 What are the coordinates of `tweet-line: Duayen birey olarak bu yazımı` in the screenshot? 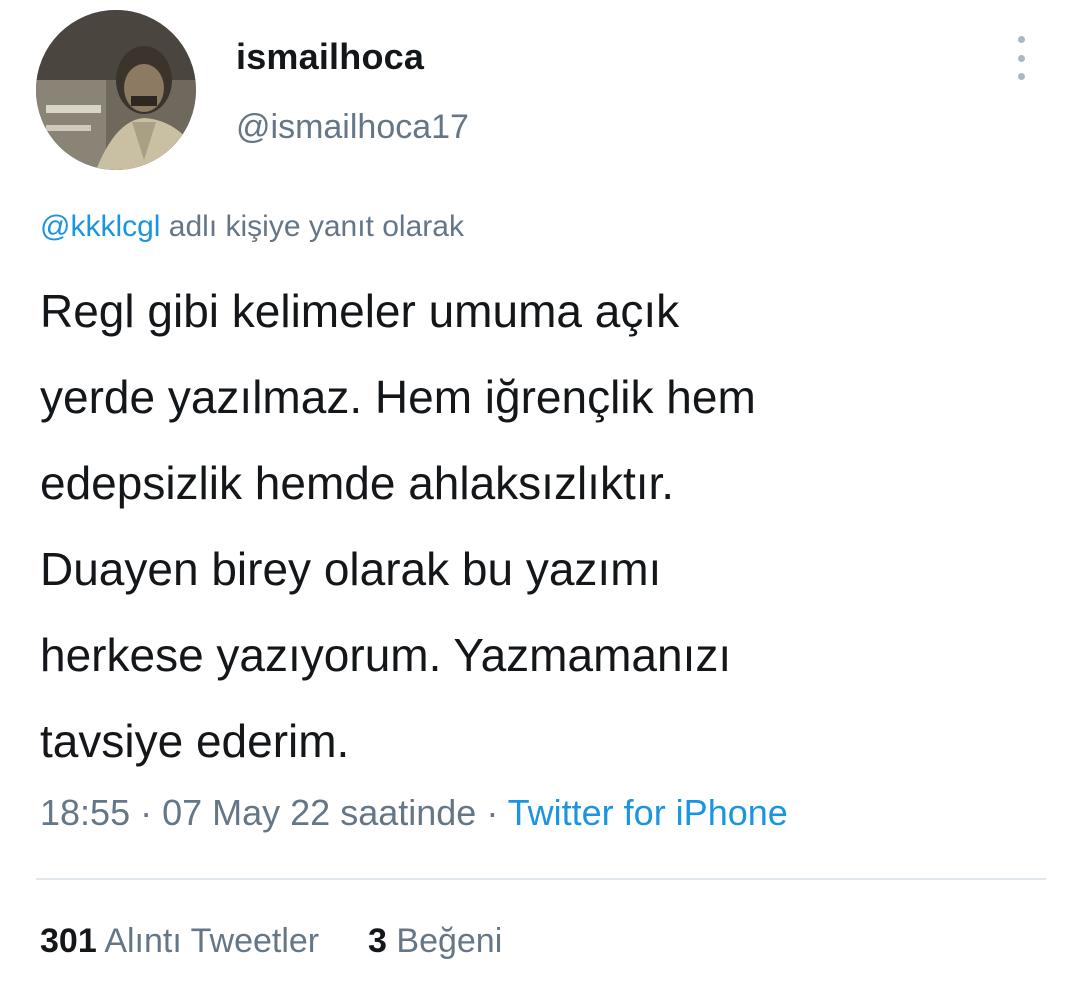 It's located at (351, 569).